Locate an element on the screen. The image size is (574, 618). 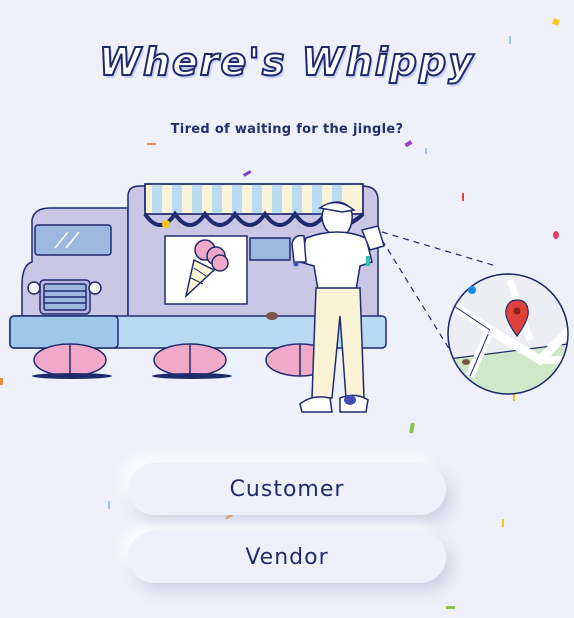
app-title: Where's Whippy is located at coordinates (286, 62).